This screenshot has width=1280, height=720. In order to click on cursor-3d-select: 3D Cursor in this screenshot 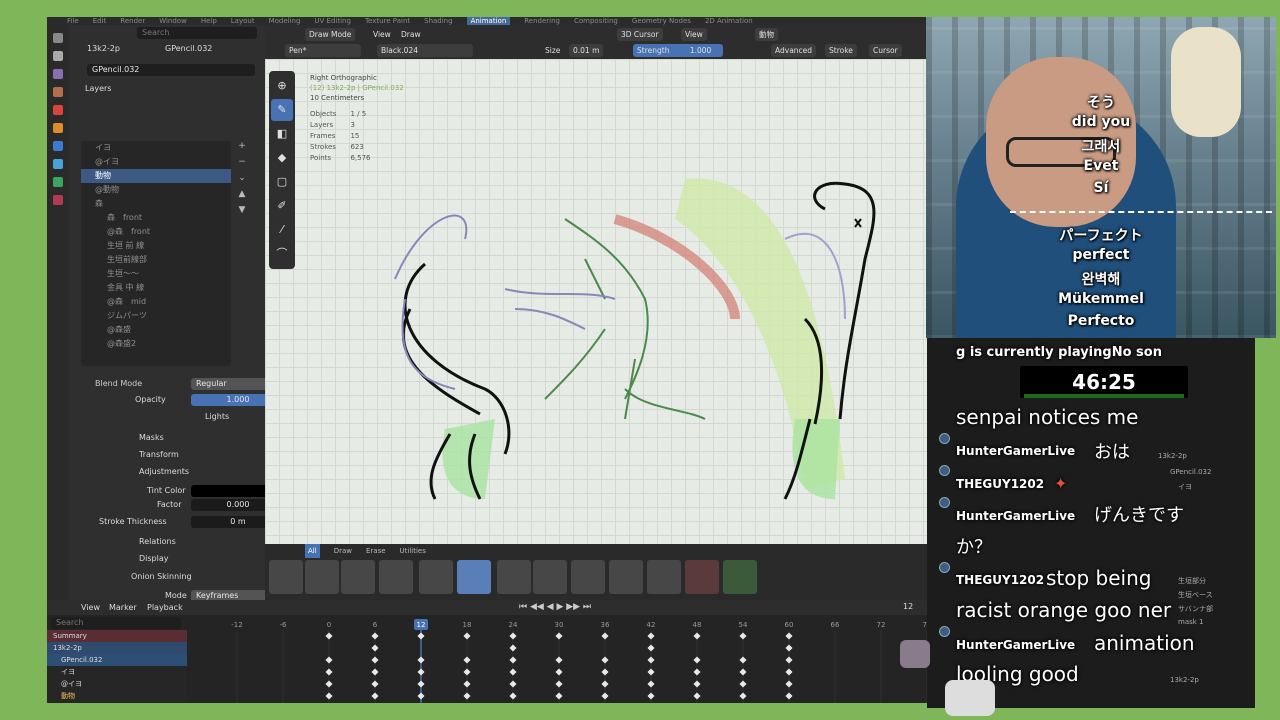, I will do `click(640, 34)`.